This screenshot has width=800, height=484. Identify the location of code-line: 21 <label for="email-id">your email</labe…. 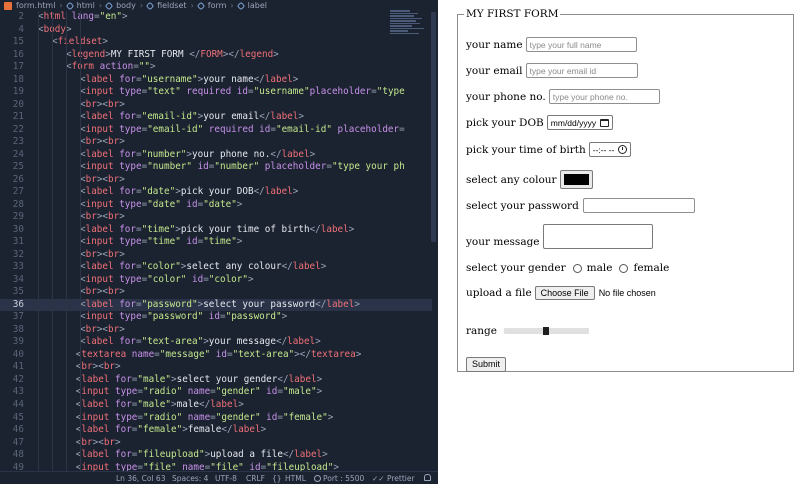
(216, 117).